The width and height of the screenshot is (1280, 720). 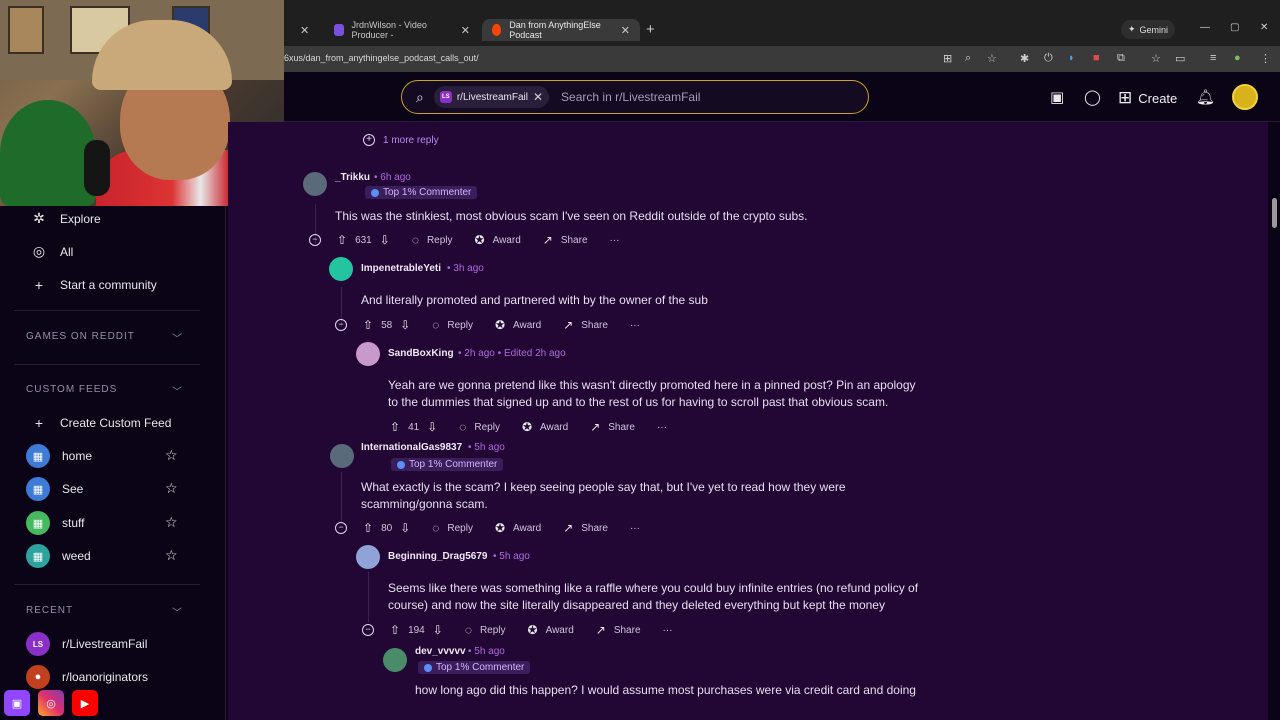 What do you see at coordinates (1265, 58) in the screenshot?
I see `browser-menu-icon: ⋮` at bounding box center [1265, 58].